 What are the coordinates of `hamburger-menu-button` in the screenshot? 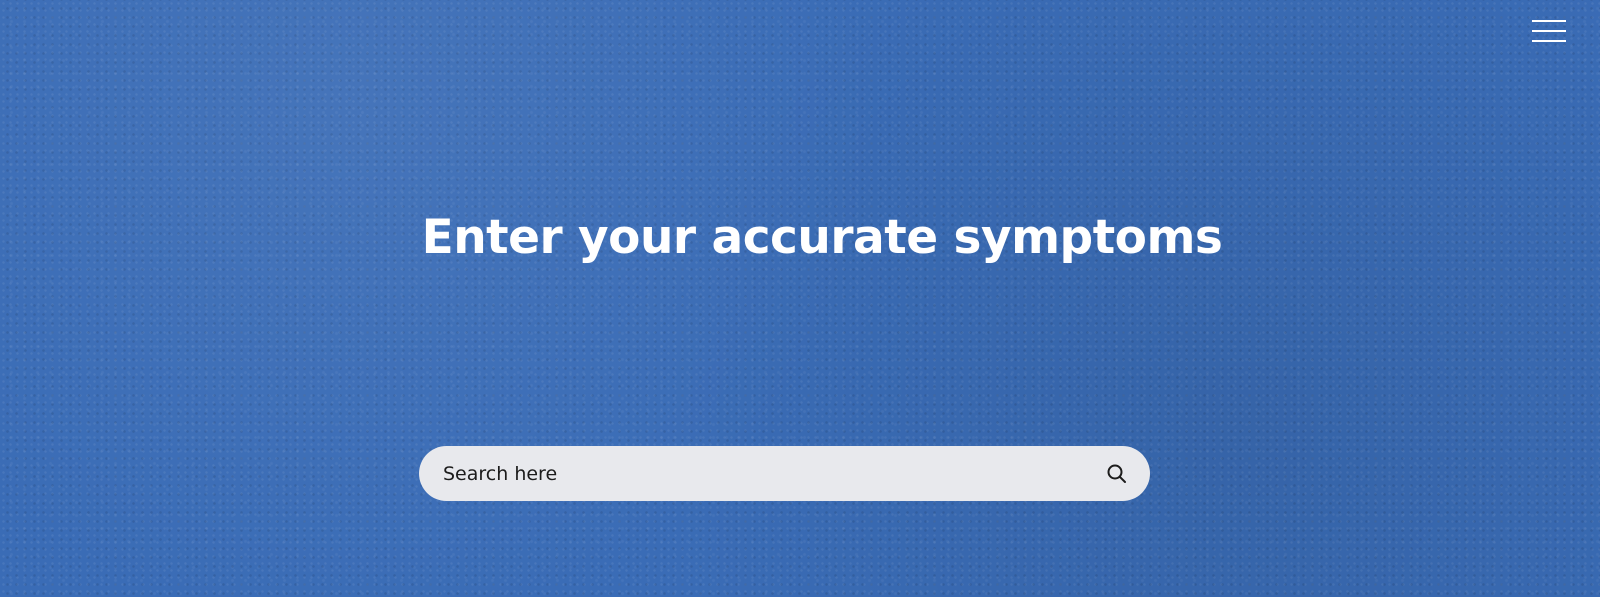 It's located at (1549, 32).